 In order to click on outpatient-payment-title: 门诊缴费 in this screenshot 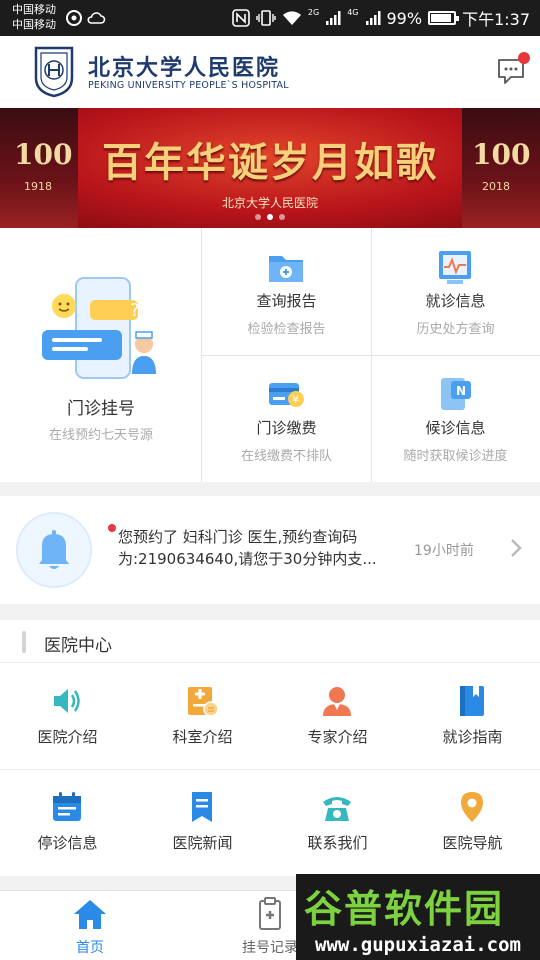, I will do `click(286, 428)`.